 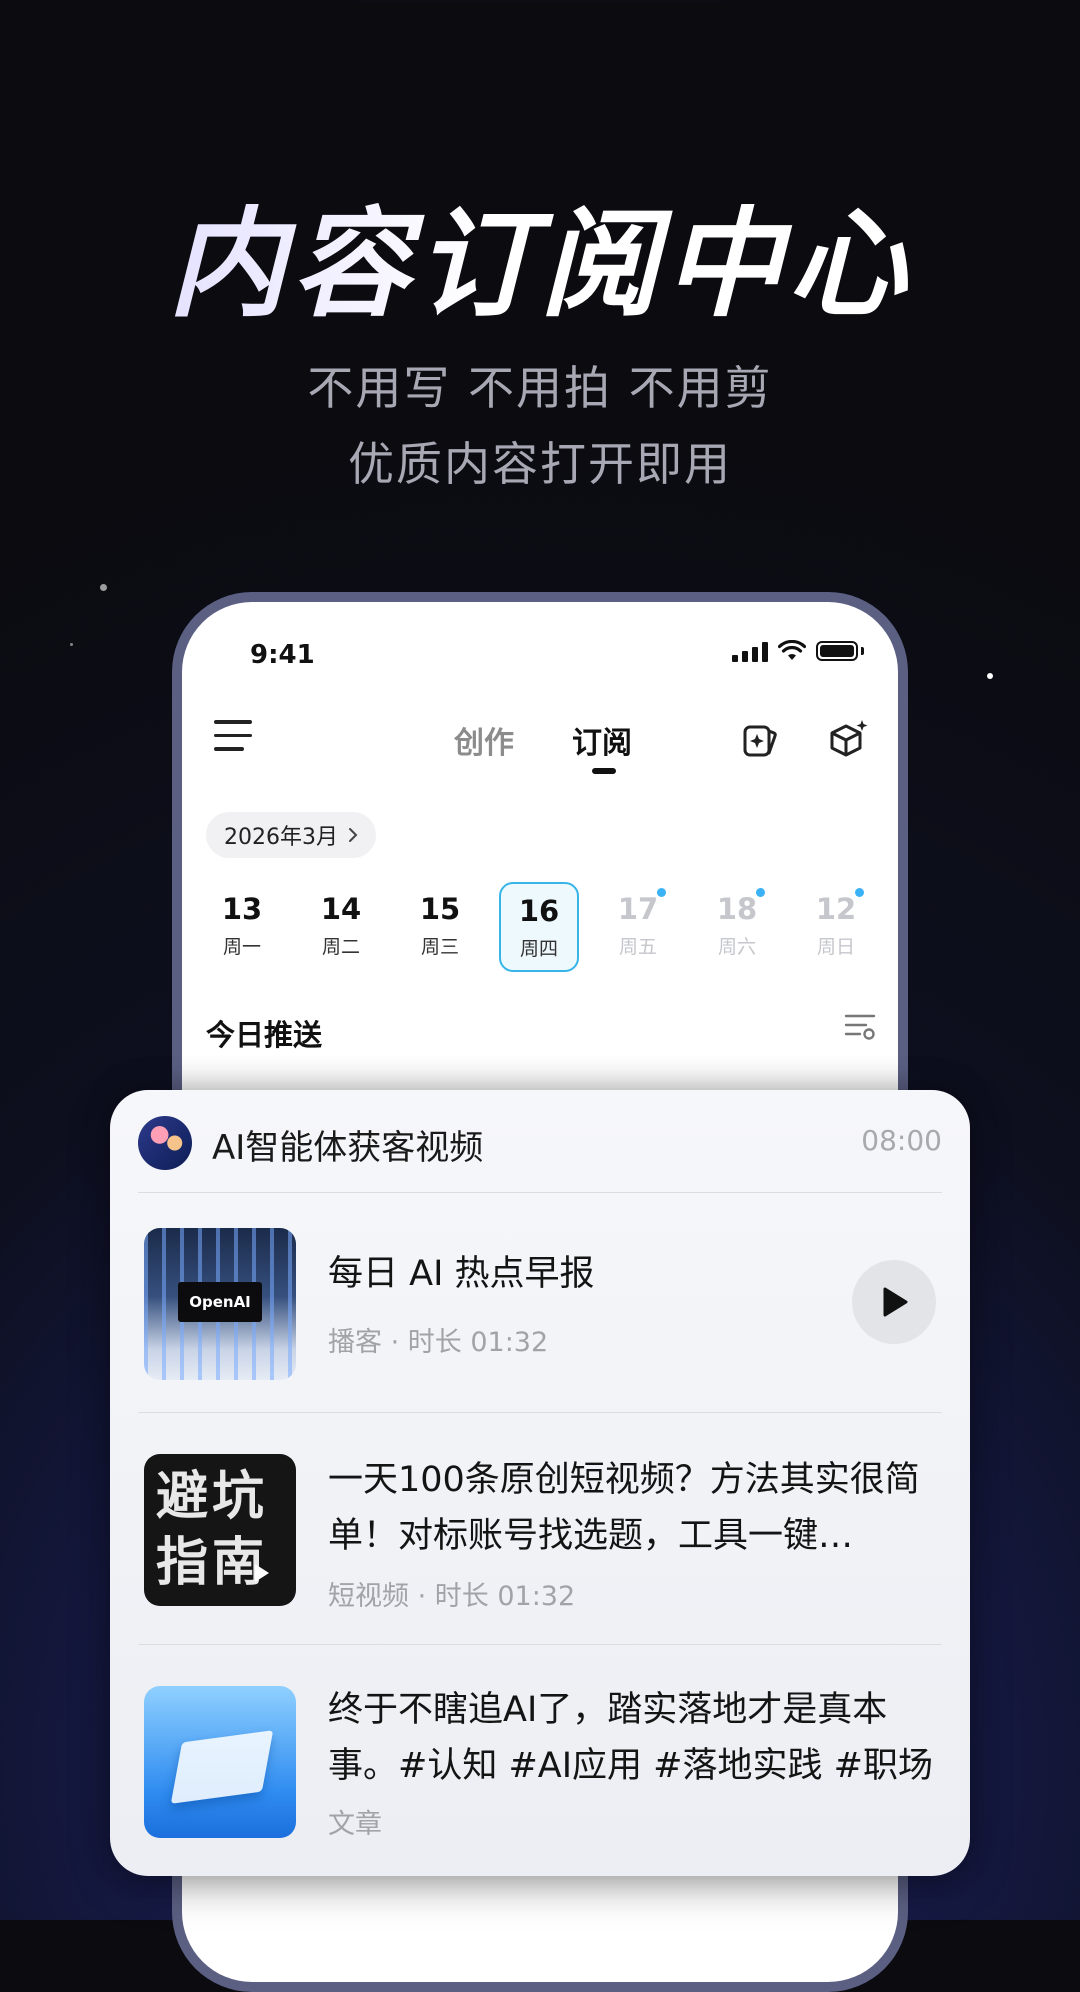 What do you see at coordinates (233, 740) in the screenshot?
I see `menu-icon` at bounding box center [233, 740].